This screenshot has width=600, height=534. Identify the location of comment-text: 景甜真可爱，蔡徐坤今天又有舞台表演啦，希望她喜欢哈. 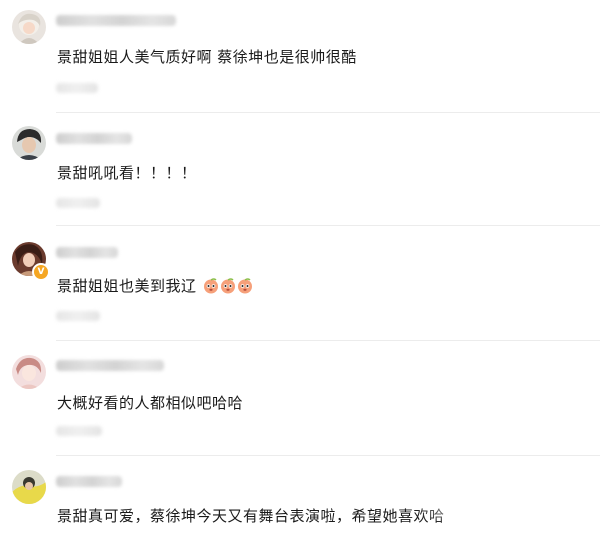
(251, 516).